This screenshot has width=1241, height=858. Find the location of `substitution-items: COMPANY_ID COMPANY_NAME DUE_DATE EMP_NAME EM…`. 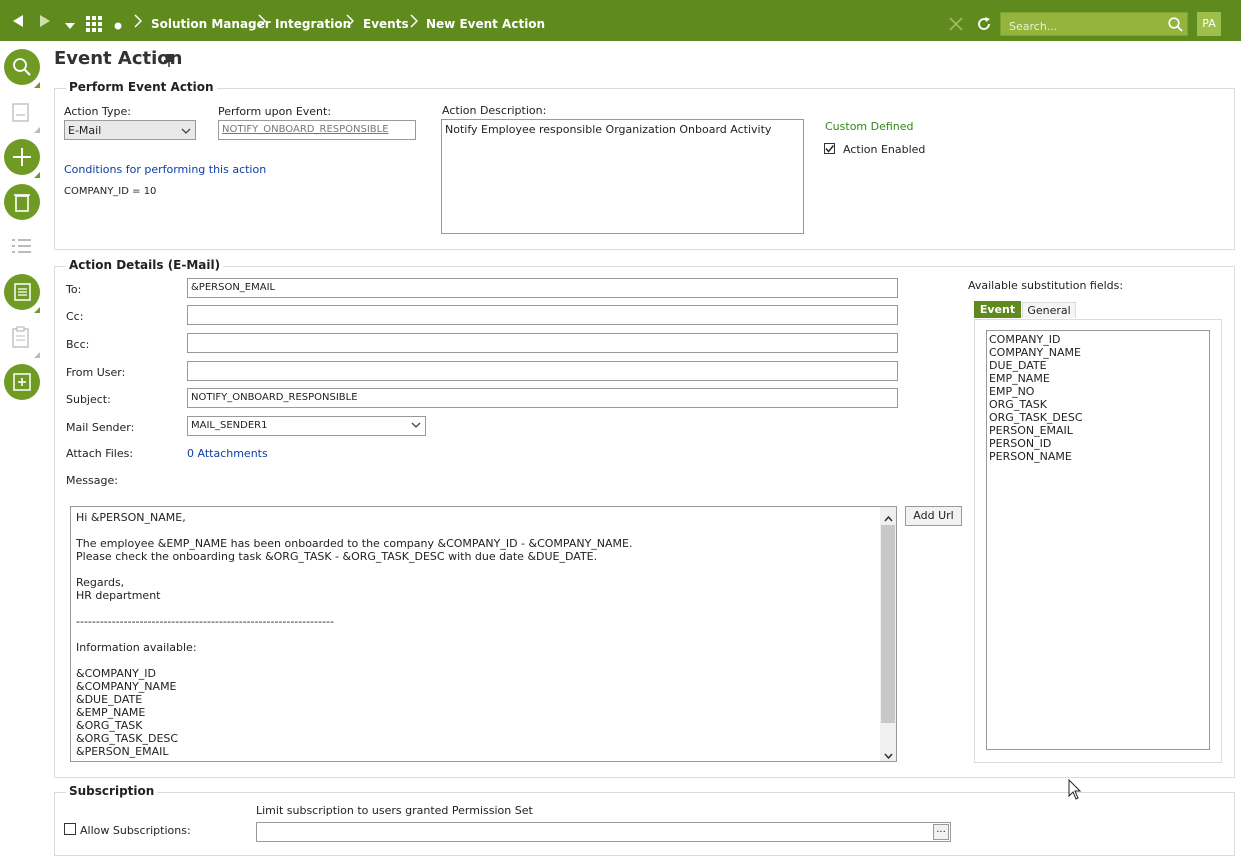

substitution-items: COMPANY_ID COMPANY_NAME DUE_DATE EMP_NAME EM… is located at coordinates (1036, 398).